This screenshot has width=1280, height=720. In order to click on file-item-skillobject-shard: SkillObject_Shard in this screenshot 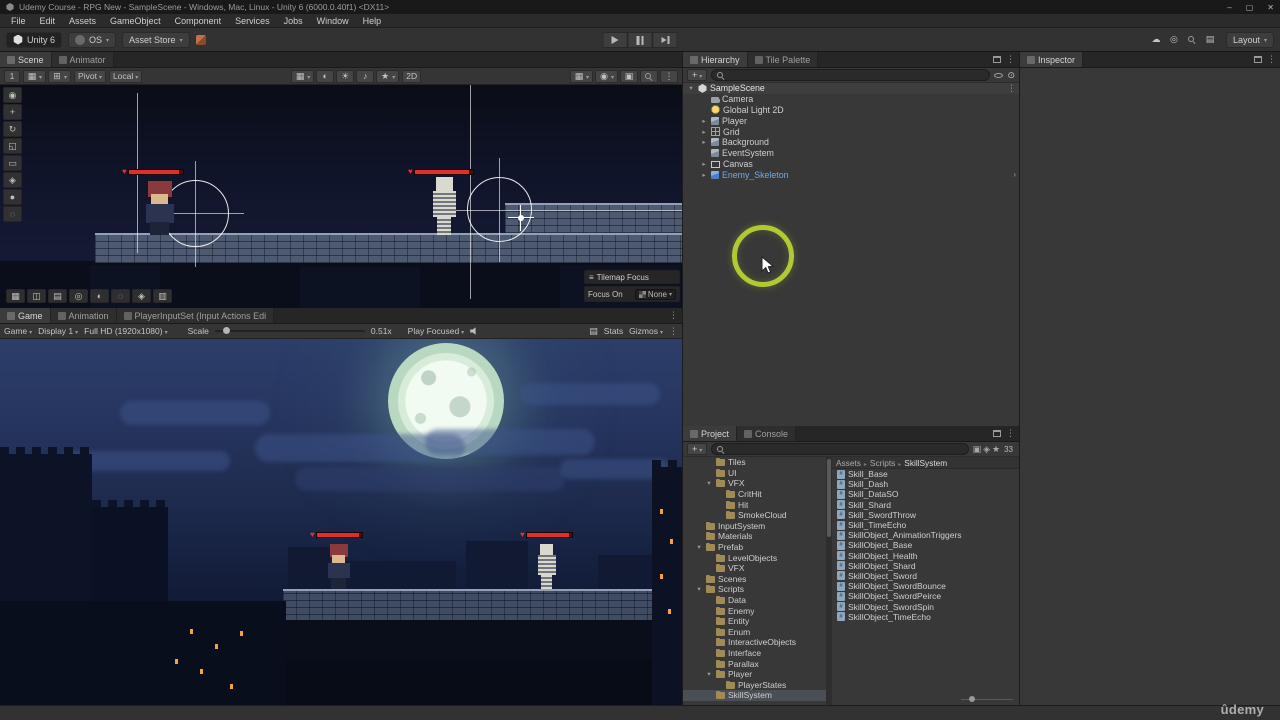, I will do `click(925, 566)`.